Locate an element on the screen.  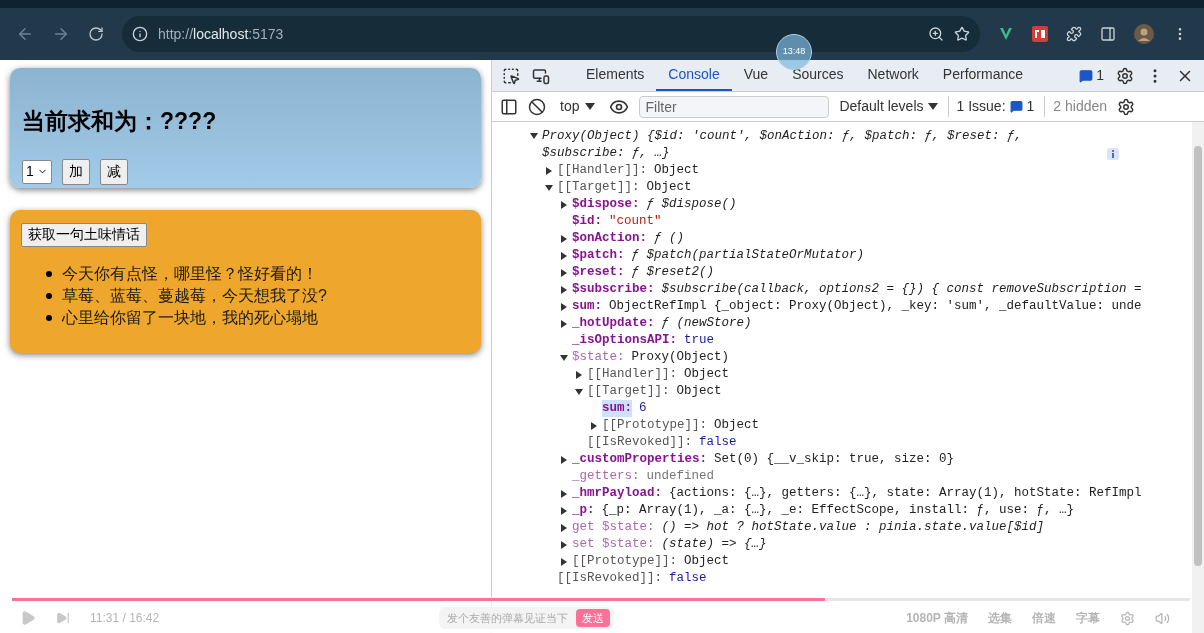
device-toolbar-icon is located at coordinates (541, 75).